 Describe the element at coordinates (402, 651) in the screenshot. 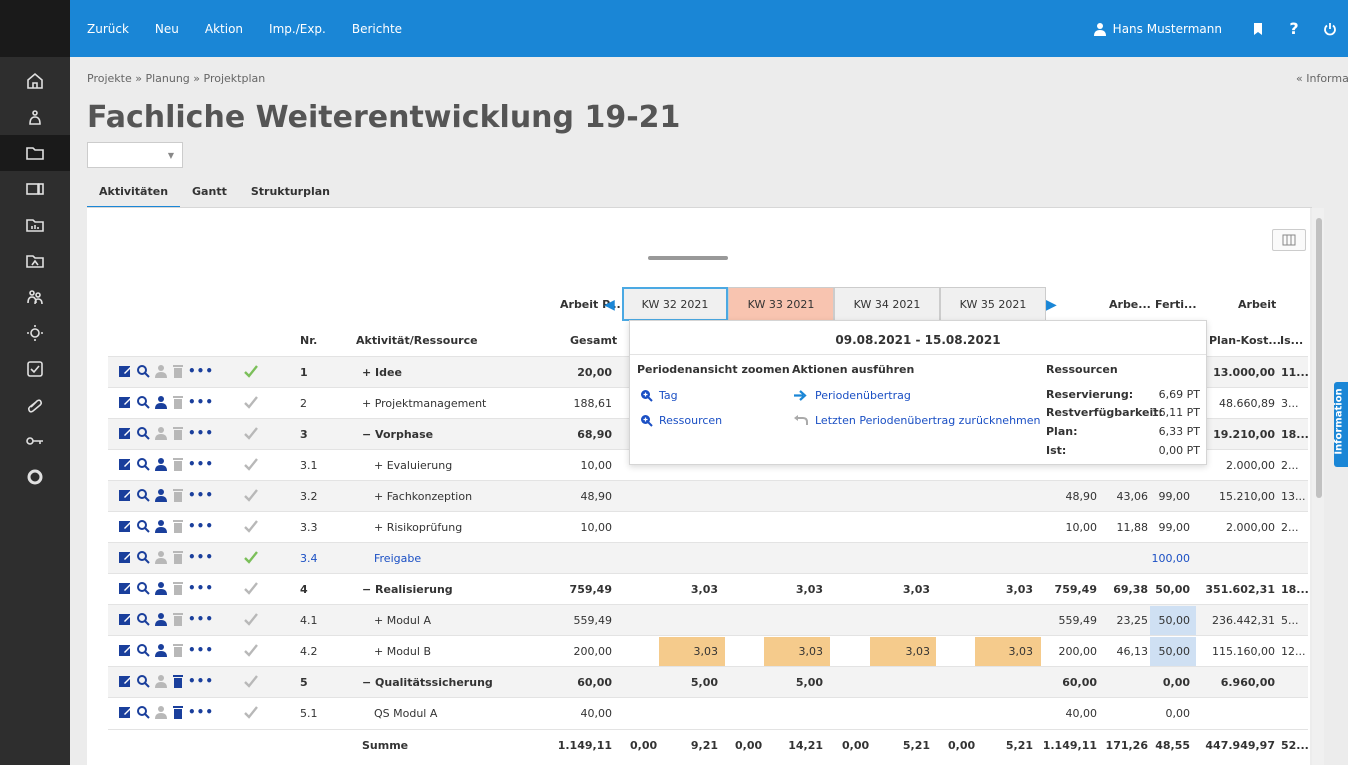

I see `row-activity-name: + Modul B` at that location.